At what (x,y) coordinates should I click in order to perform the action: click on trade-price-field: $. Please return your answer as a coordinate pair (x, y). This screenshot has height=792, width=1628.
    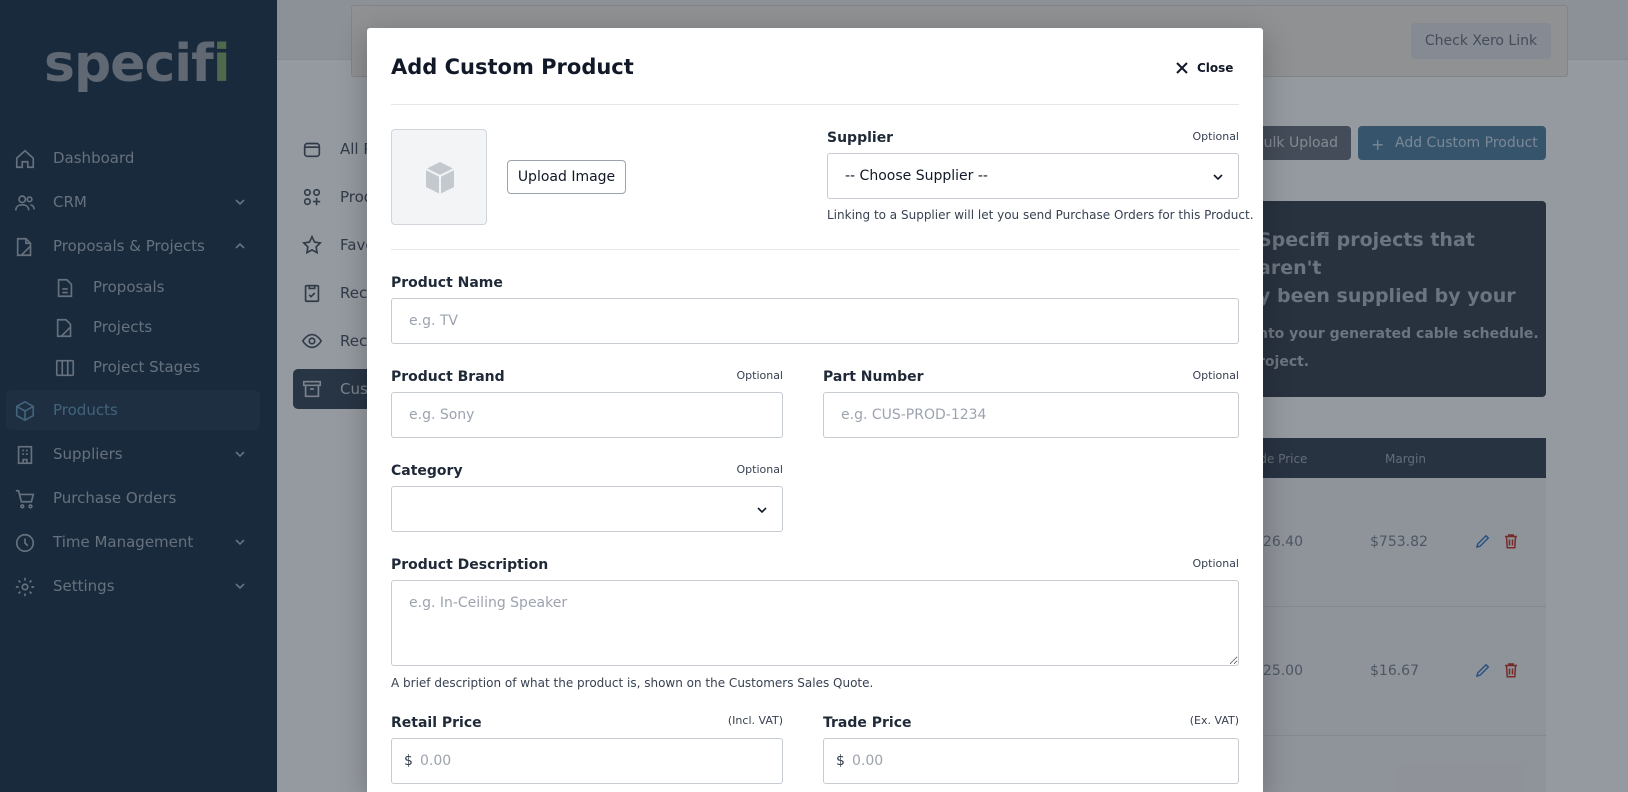
    Looking at the image, I should click on (1031, 761).